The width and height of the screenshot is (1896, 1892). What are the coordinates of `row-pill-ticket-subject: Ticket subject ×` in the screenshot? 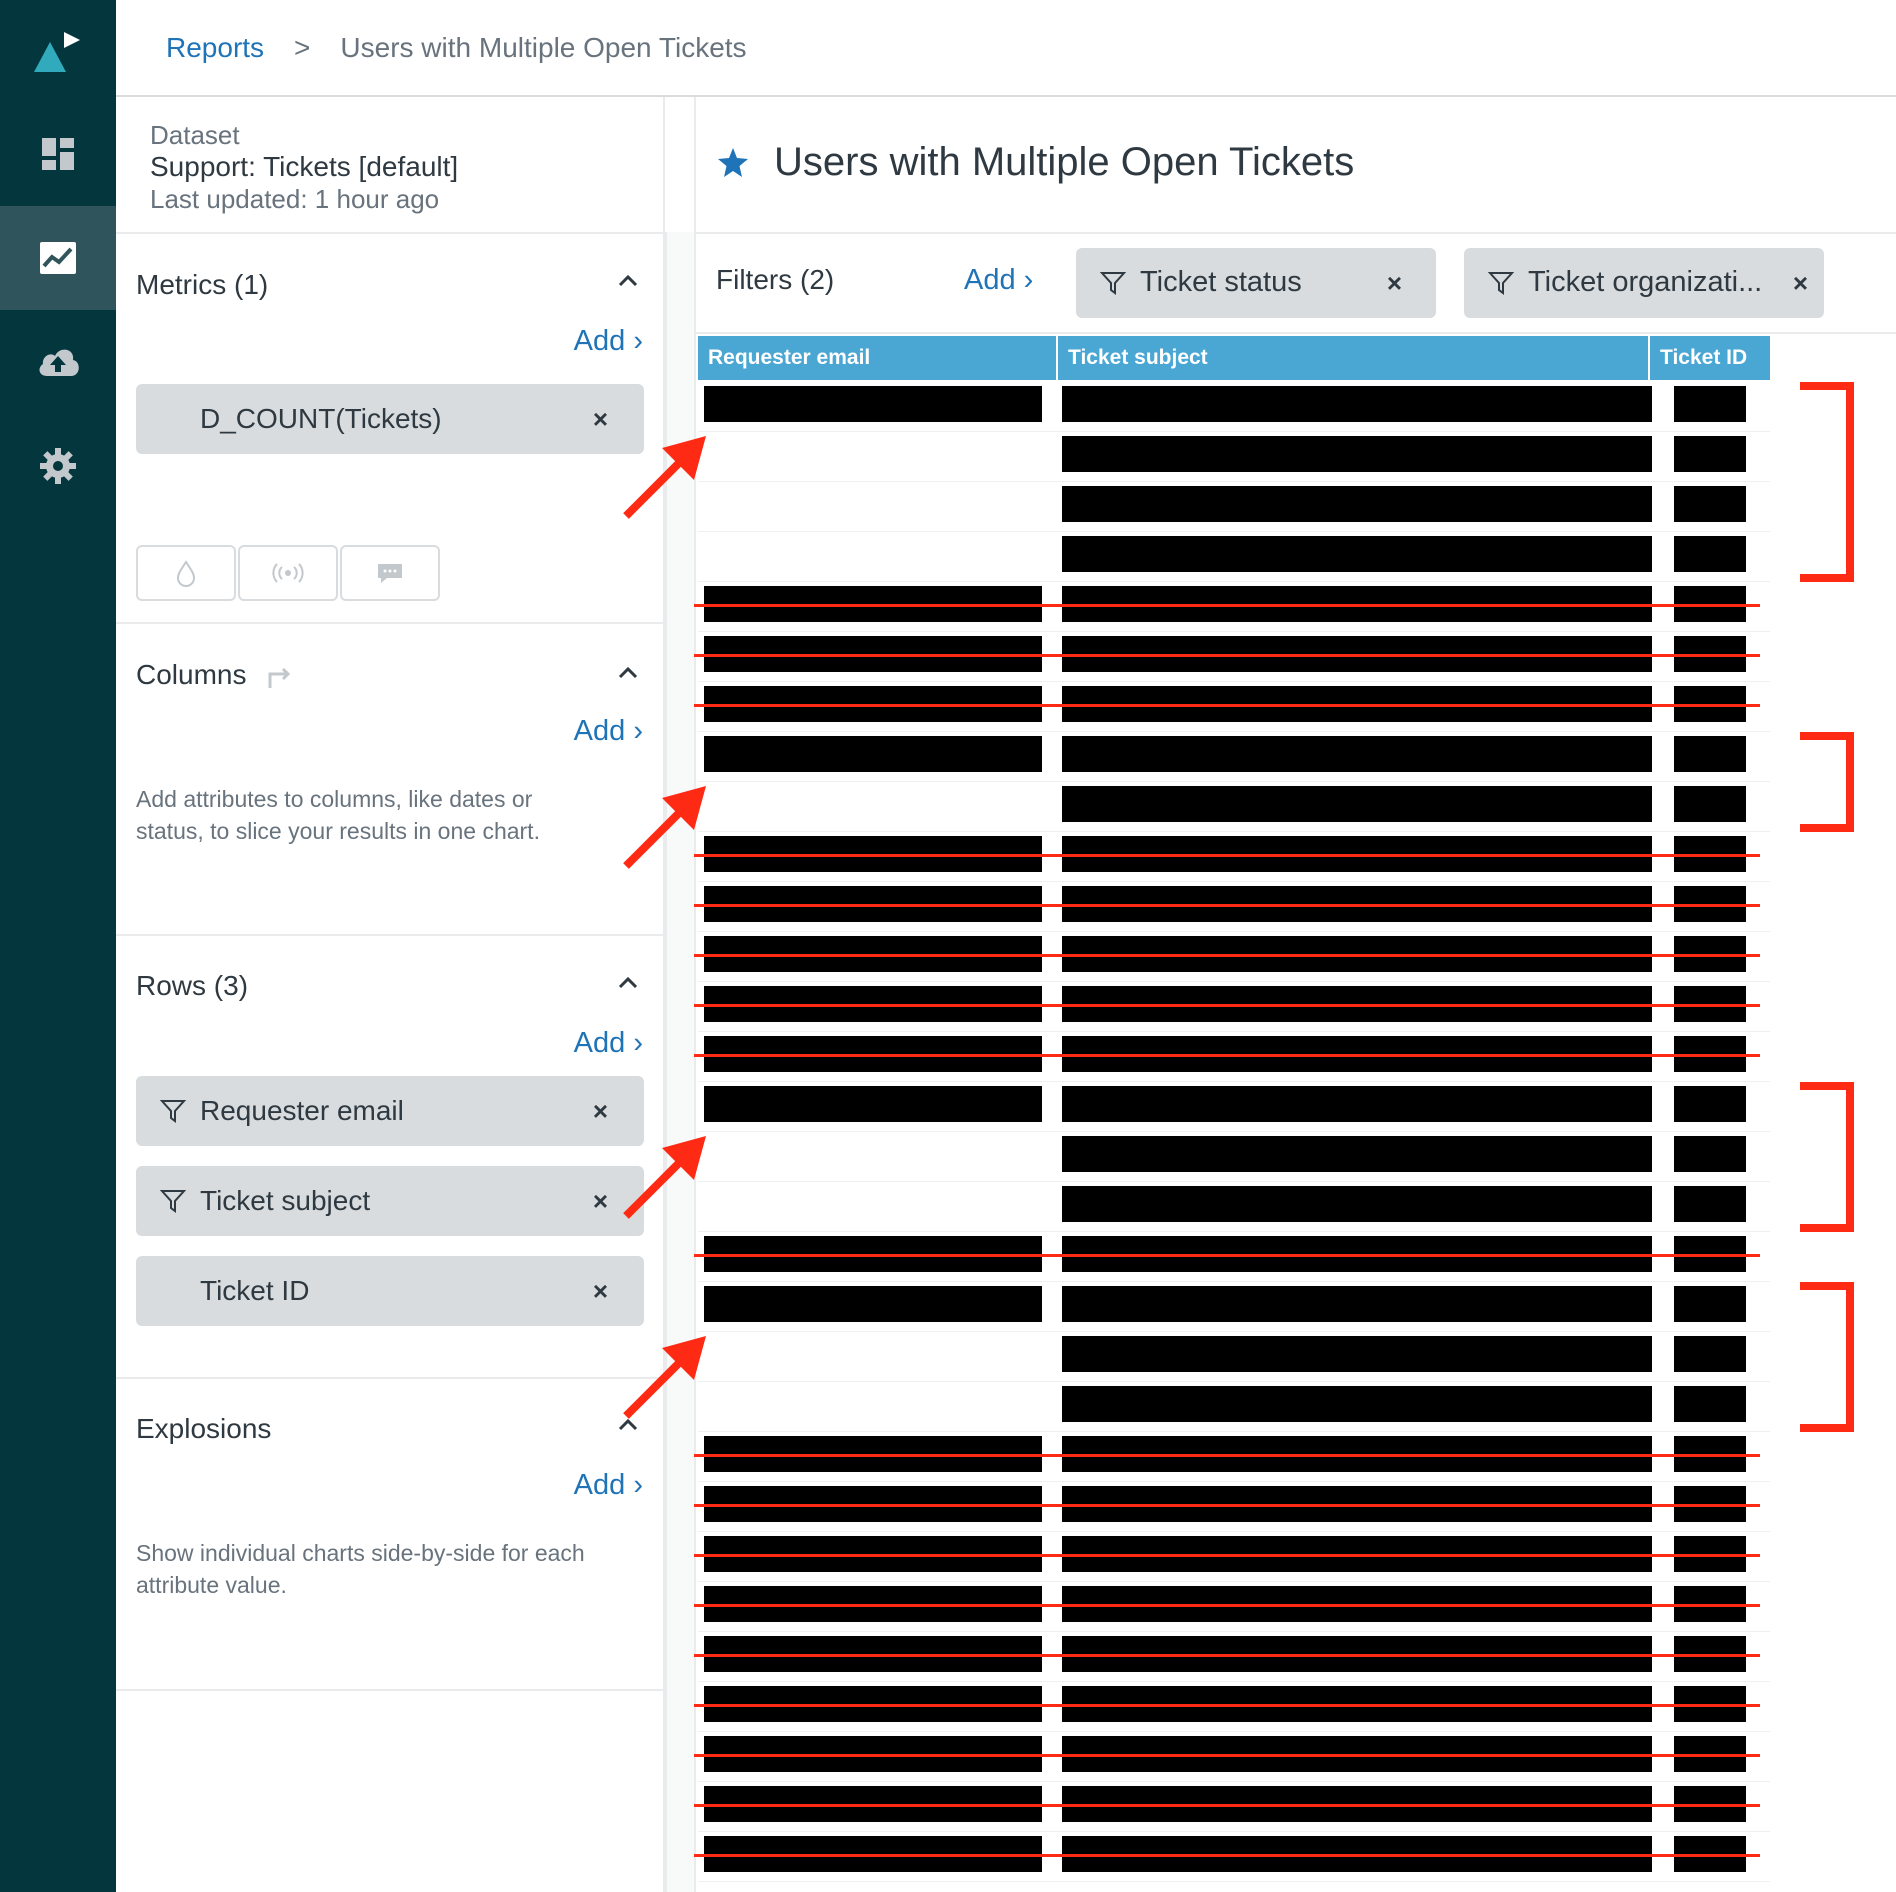 It's located at (390, 1201).